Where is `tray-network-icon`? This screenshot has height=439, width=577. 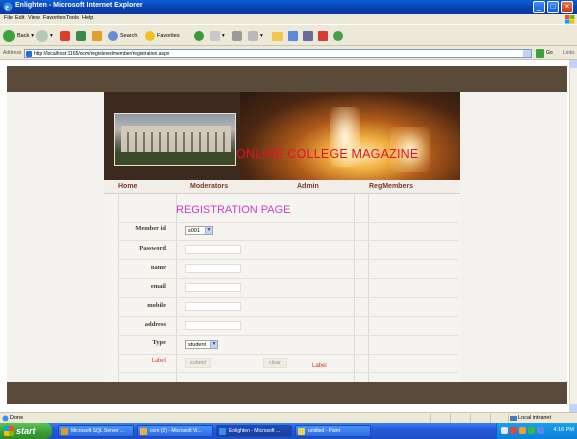
tray-network-icon is located at coordinates (504, 430).